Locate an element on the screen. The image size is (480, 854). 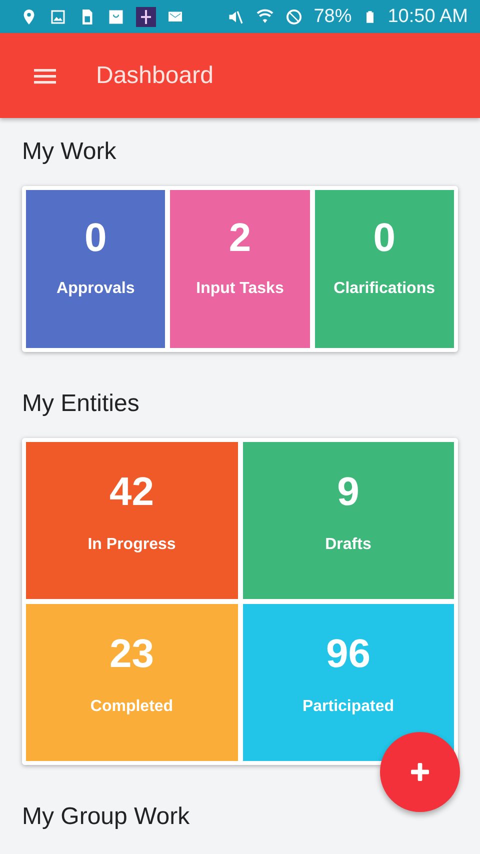
tile-count: 42 is located at coordinates (132, 492).